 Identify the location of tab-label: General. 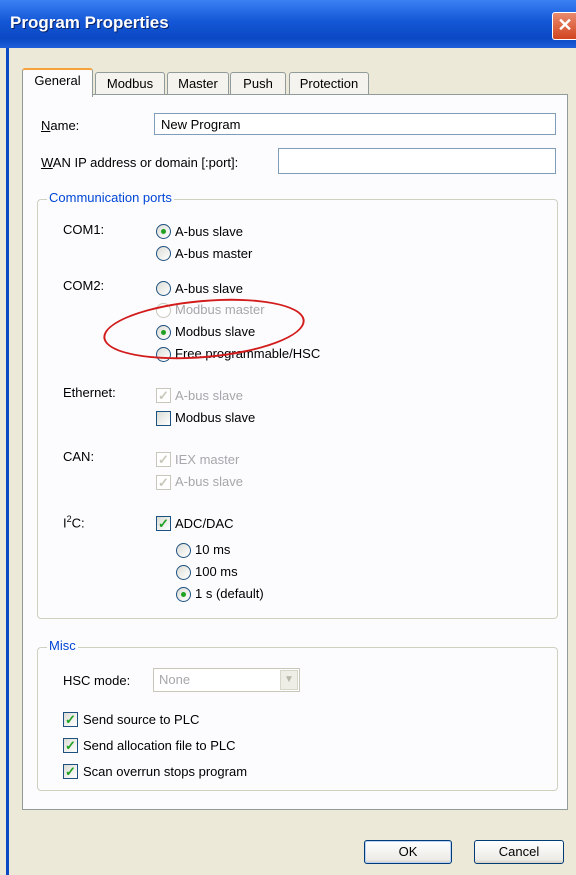
(57, 80).